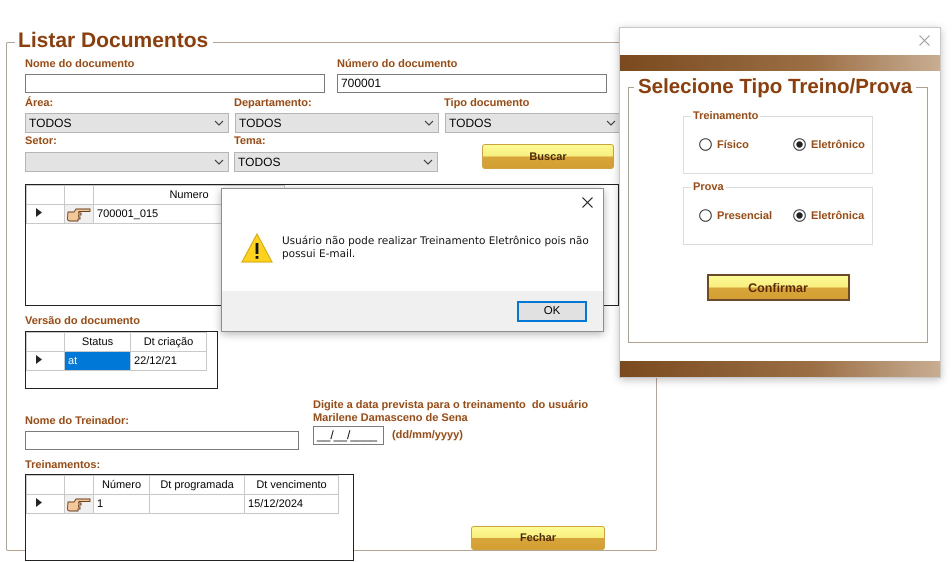 This screenshot has width=952, height=562. Describe the element at coordinates (348, 435) in the screenshot. I see `date-field: __/__/____` at that location.